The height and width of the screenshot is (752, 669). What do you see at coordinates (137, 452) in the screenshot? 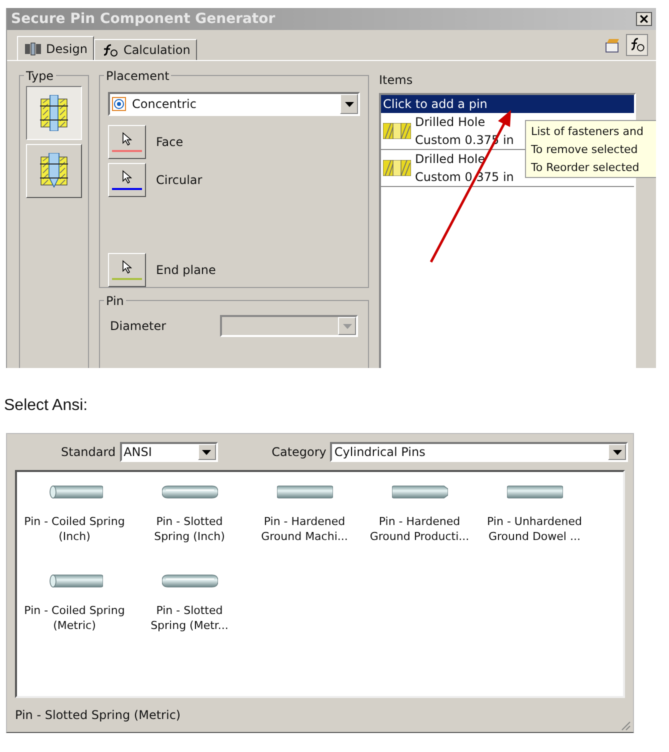
I see `dropdown-value: ANSI` at bounding box center [137, 452].